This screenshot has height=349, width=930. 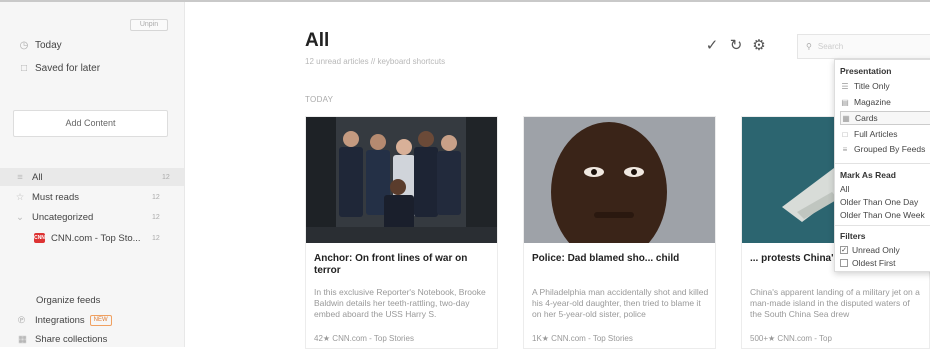 I want to click on menu-full-articles-label: Full Articles, so click(x=876, y=134).